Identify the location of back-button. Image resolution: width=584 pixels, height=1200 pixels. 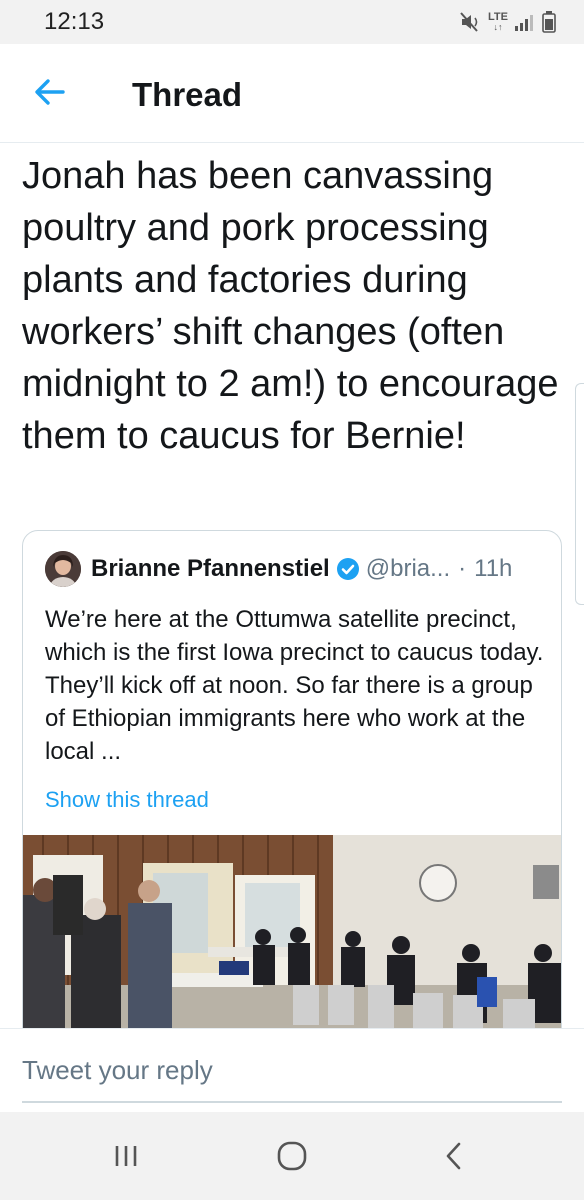
(50, 92).